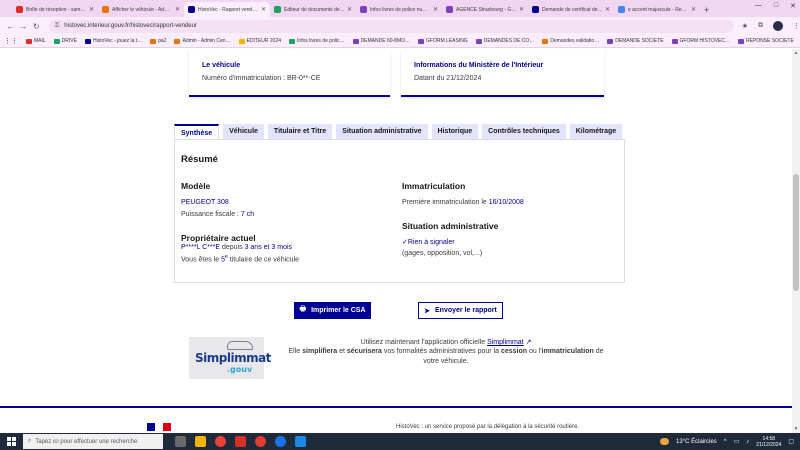  Describe the element at coordinates (766, 41) in the screenshot. I see `bookmark-item: REPONSE SOCIETE` at that location.